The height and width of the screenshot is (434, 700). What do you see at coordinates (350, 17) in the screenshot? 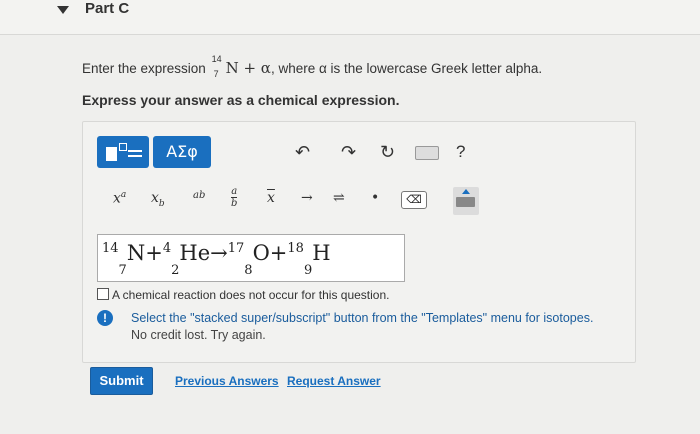
I see `part-header: Part C` at bounding box center [350, 17].